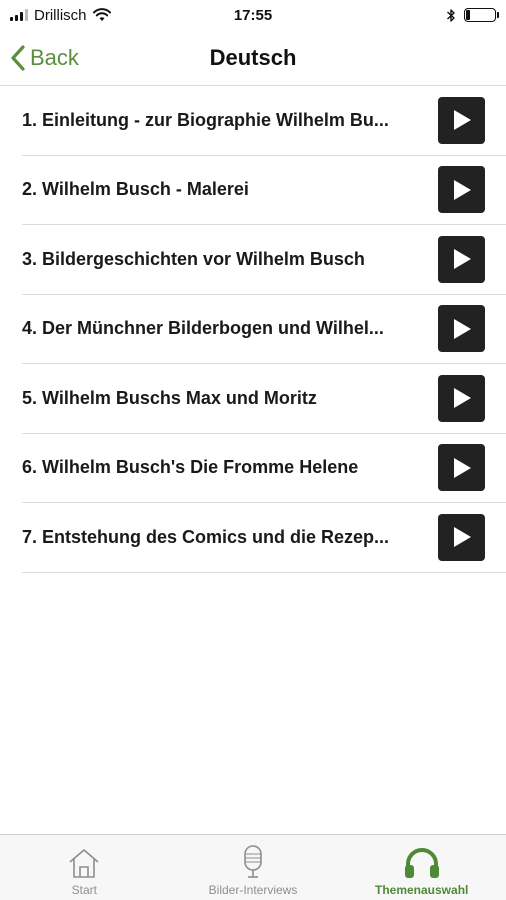 The width and height of the screenshot is (506, 900). I want to click on status-left: Drillisch, so click(60, 15).